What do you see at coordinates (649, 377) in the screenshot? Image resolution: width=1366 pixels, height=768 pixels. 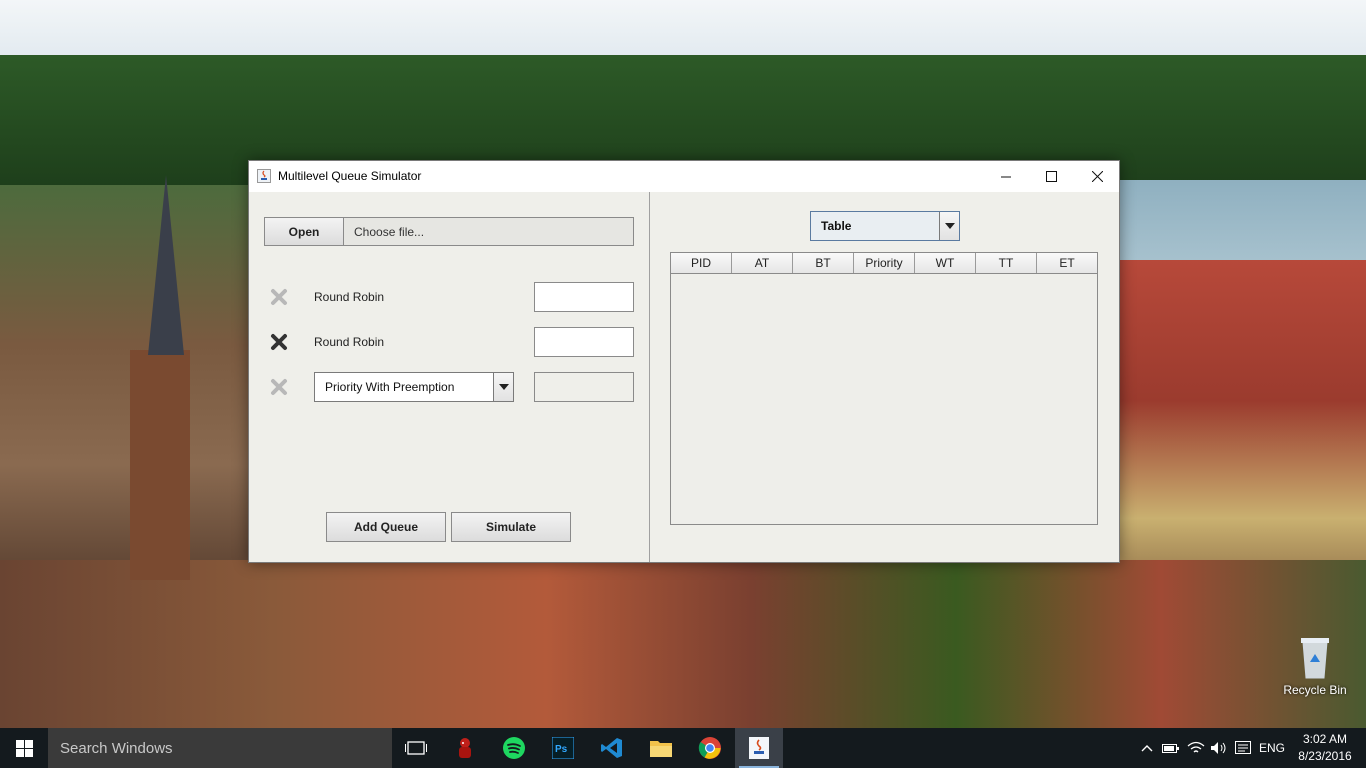 I see `panel-divider` at bounding box center [649, 377].